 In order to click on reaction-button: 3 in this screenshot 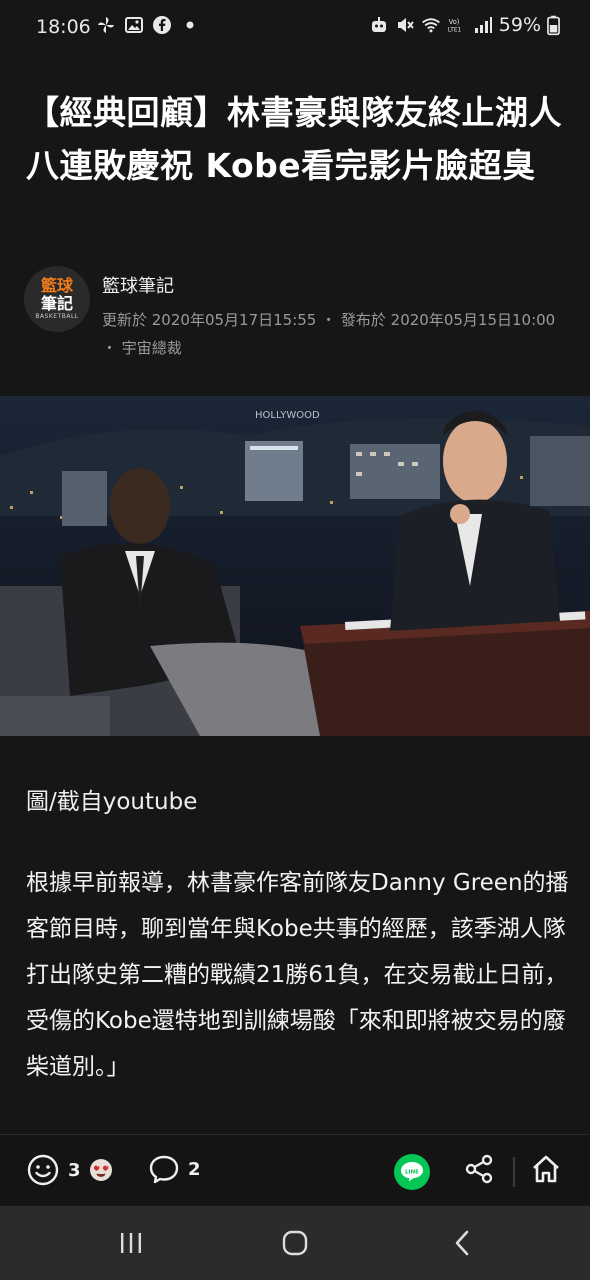, I will do `click(69, 1170)`.